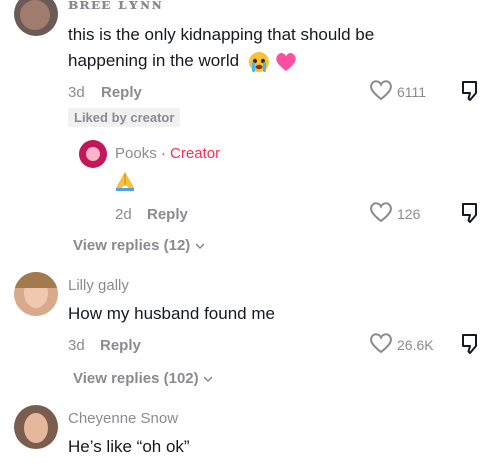  I want to click on reply-username-row: Pooks · Creator, so click(167, 153).